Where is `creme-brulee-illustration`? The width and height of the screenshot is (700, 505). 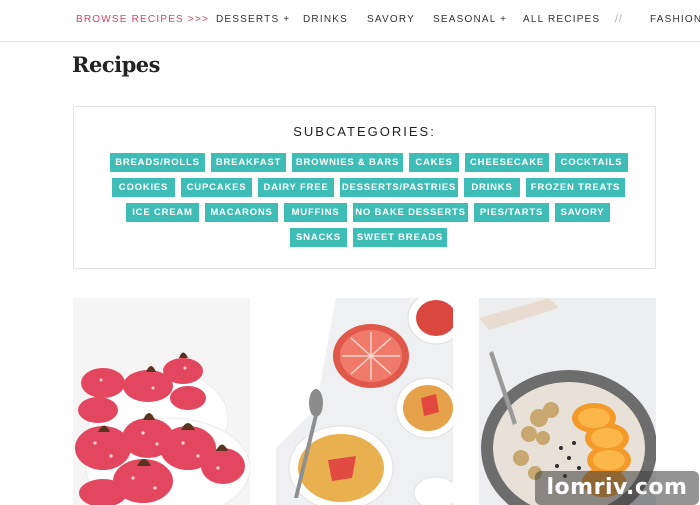 creme-brulee-illustration is located at coordinates (364, 401).